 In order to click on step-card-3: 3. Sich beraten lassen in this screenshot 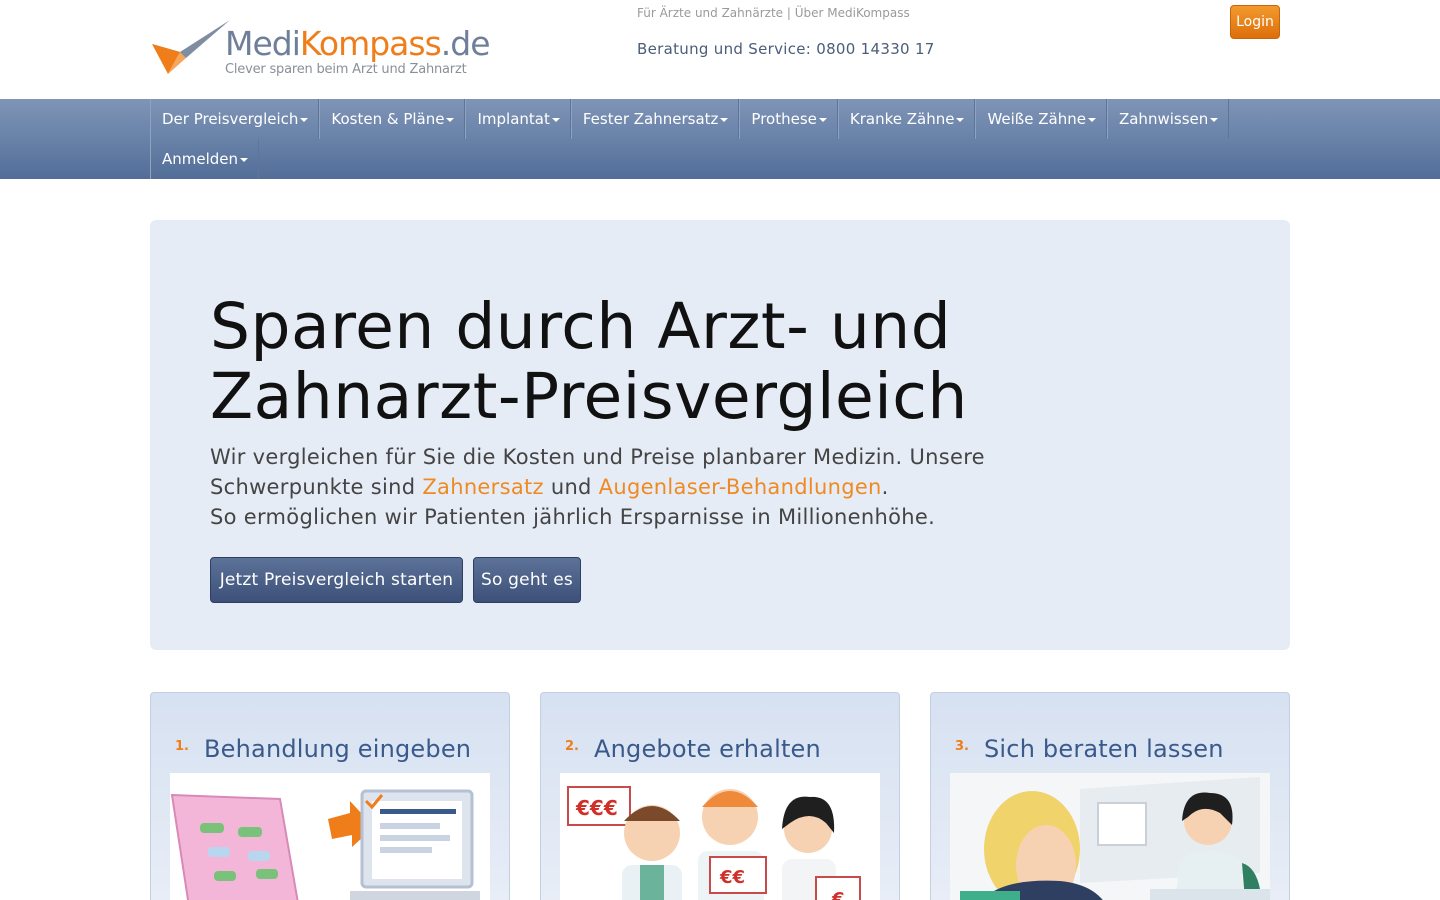, I will do `click(1110, 796)`.